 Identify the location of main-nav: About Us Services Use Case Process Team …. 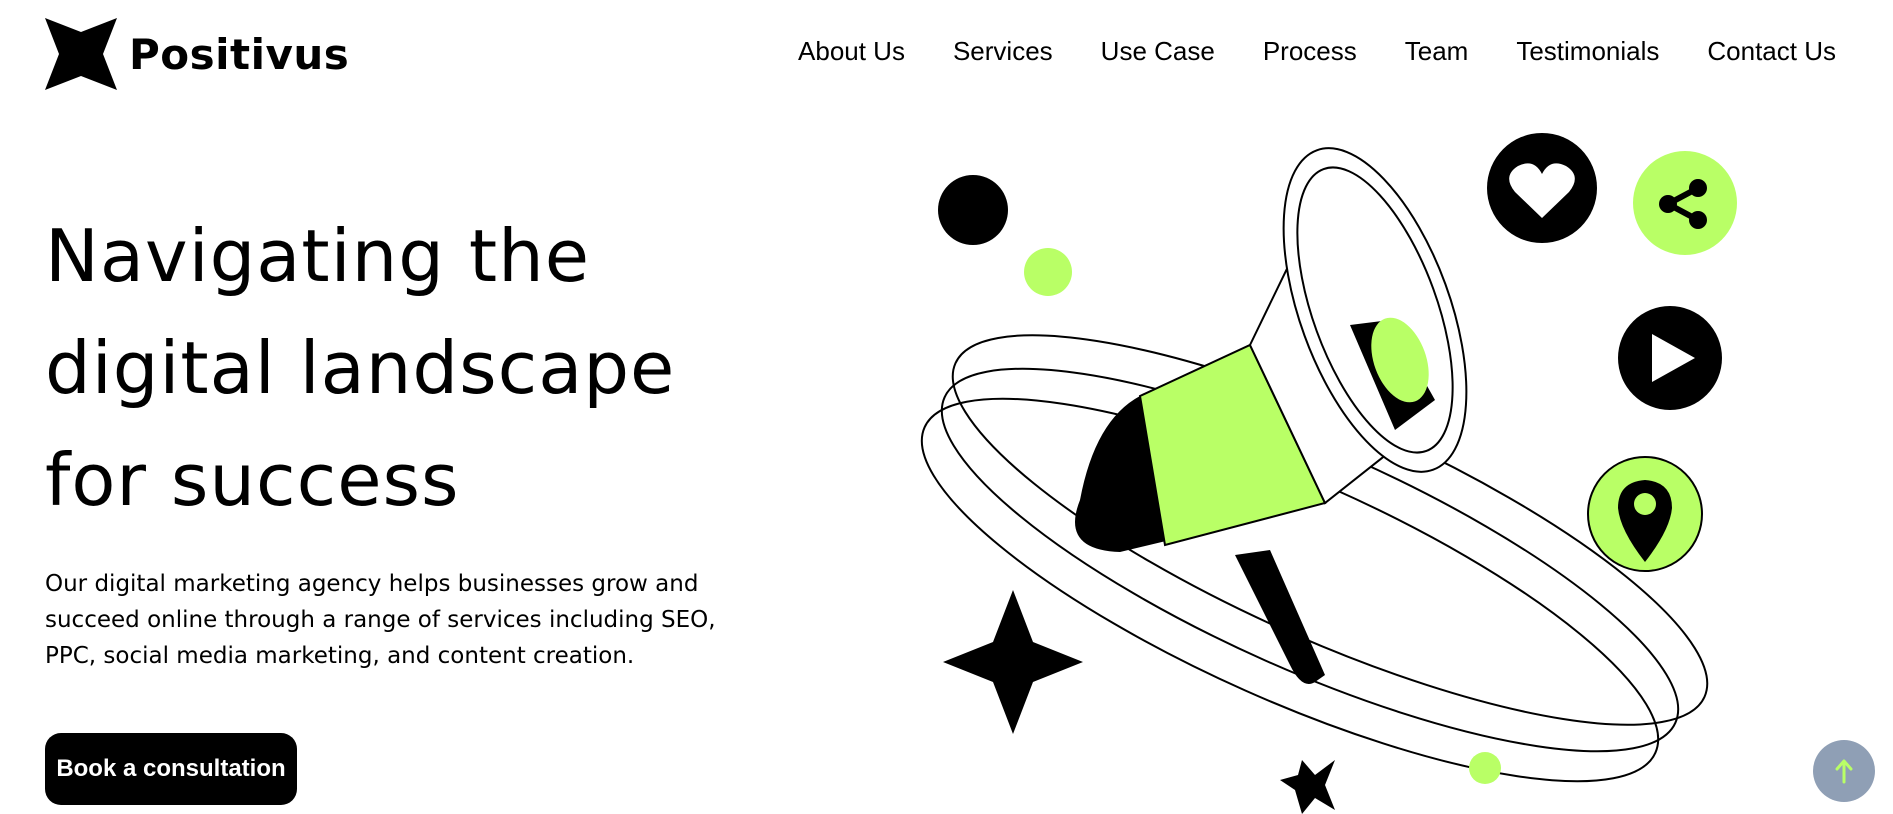
(1317, 51).